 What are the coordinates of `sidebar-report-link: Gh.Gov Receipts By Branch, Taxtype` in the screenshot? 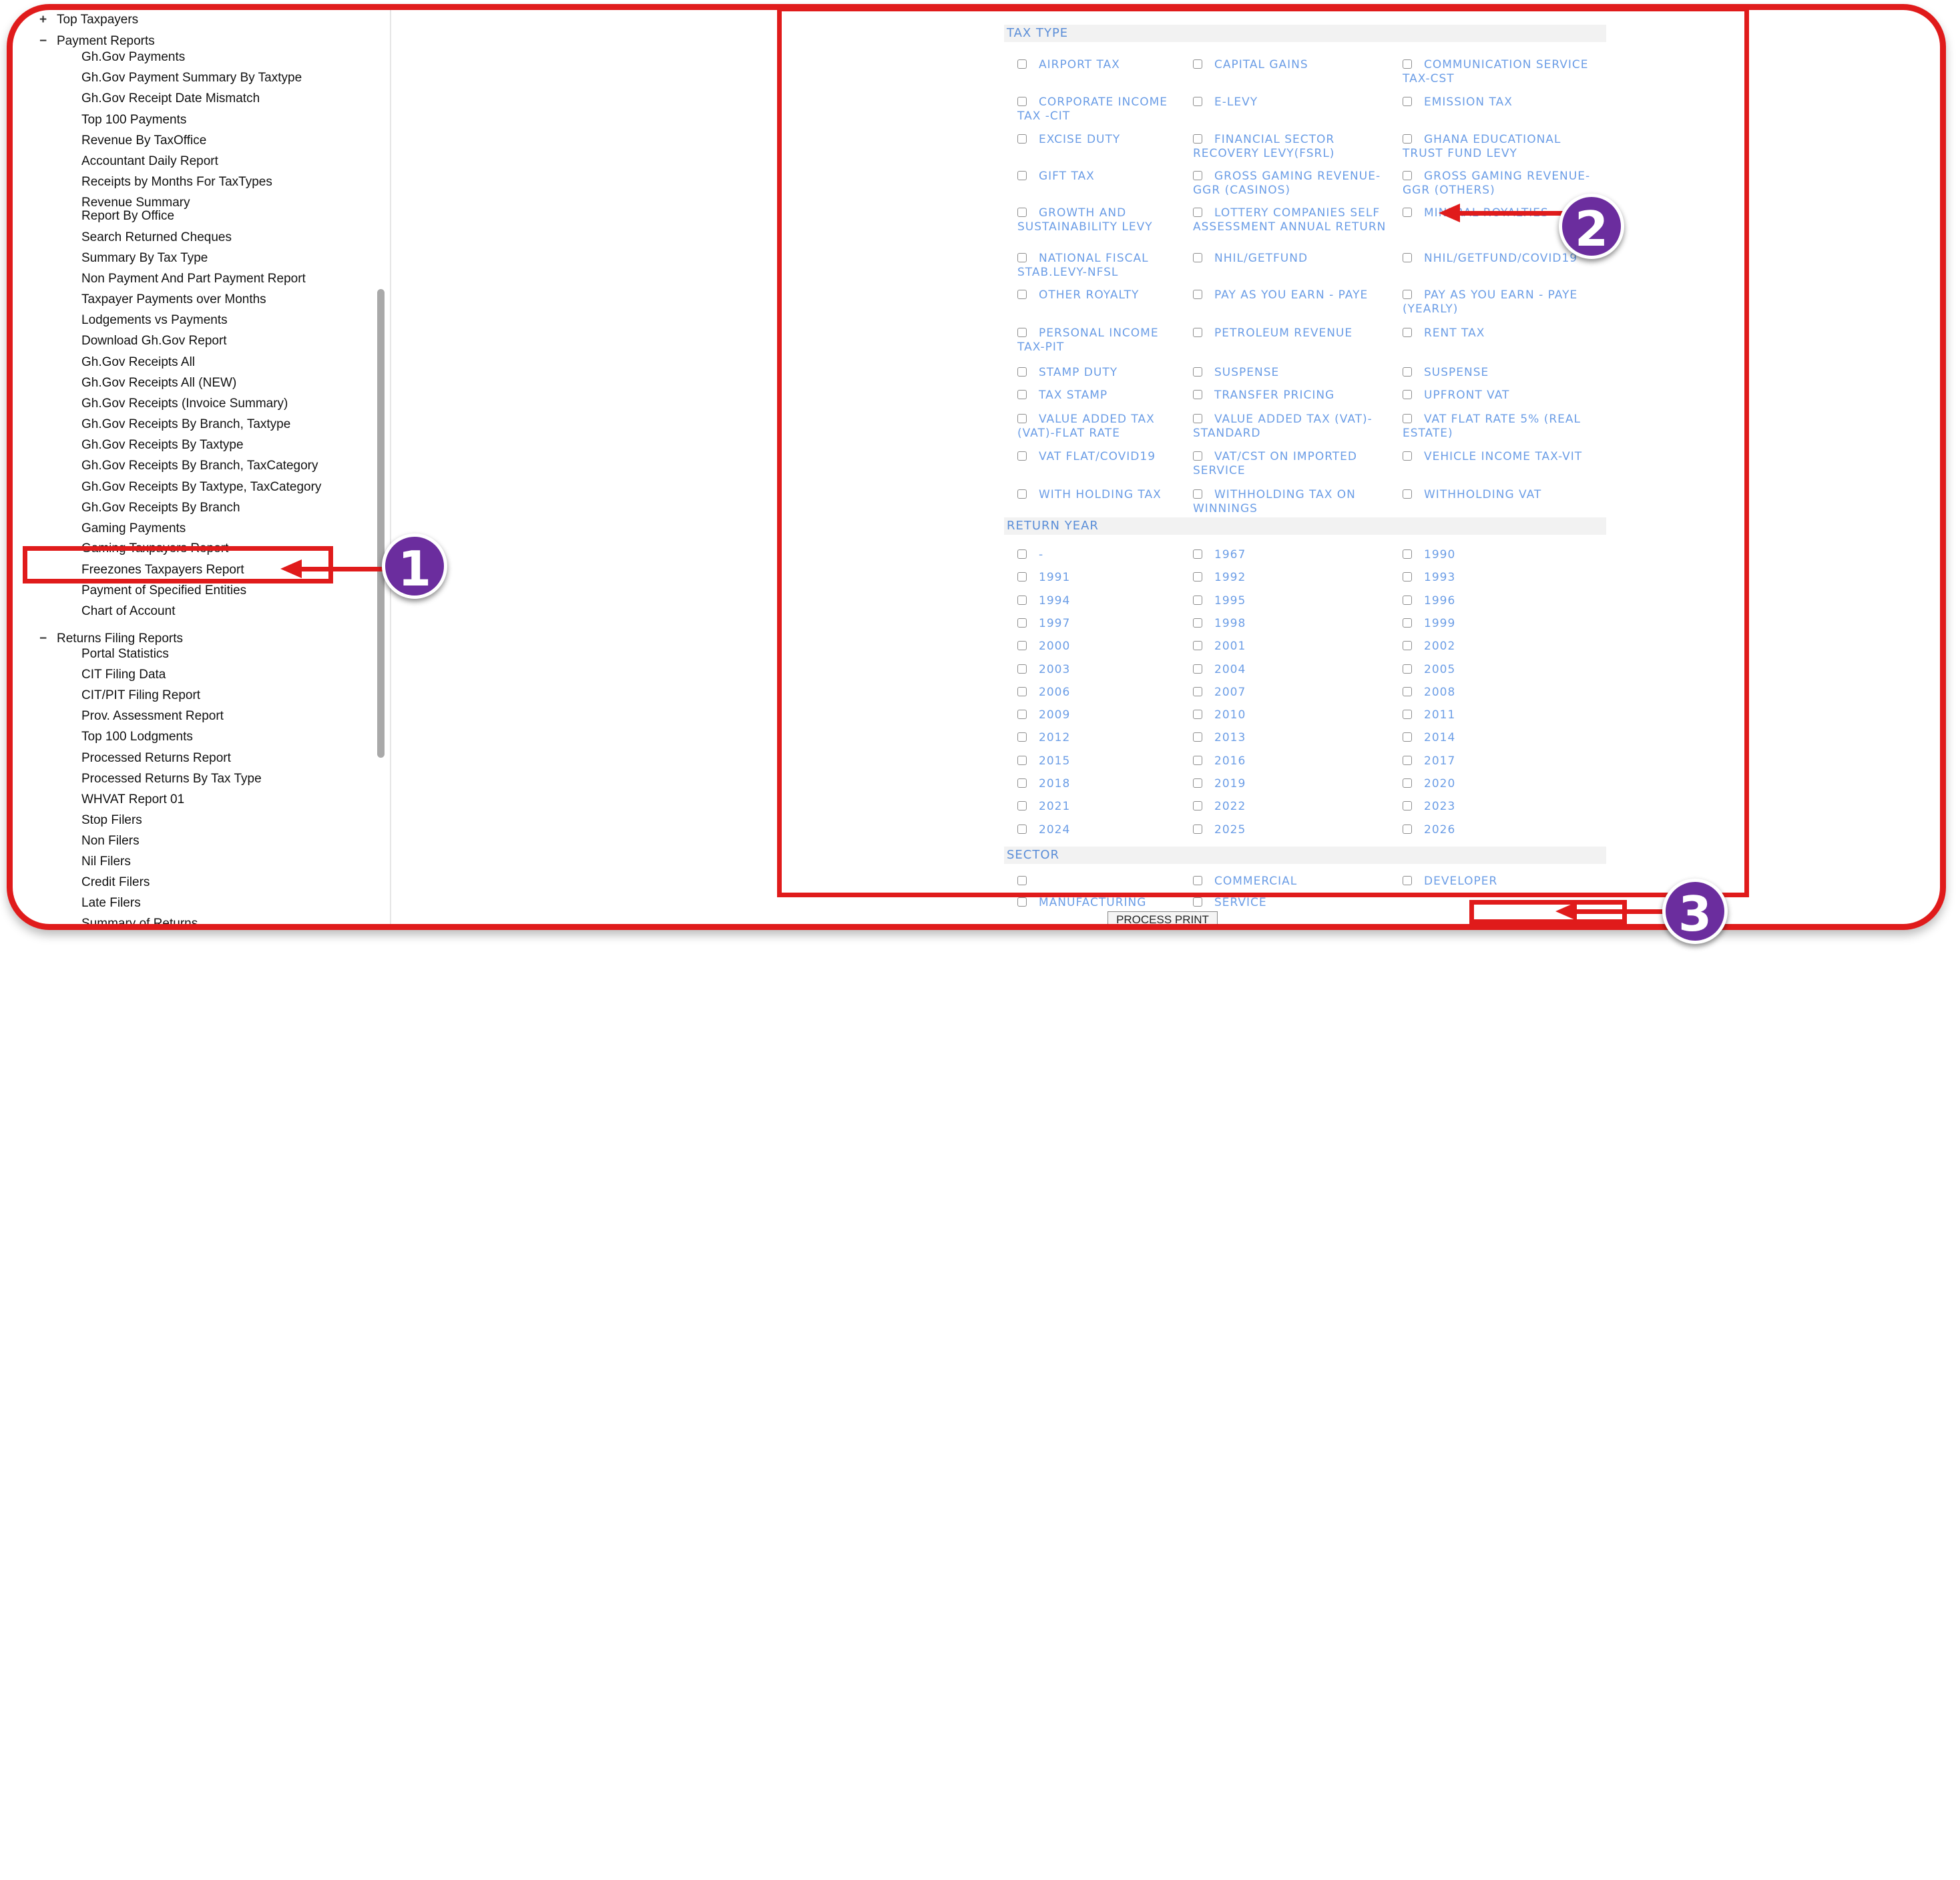 It's located at (185, 424).